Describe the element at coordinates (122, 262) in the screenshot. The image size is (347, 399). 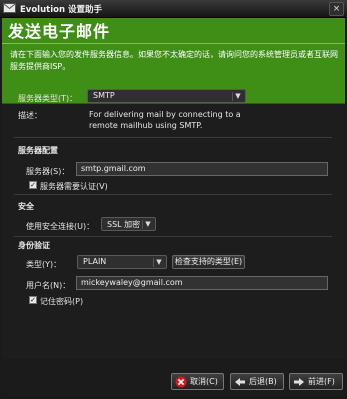
I see `auth-type-select: PLAIN ▼` at that location.